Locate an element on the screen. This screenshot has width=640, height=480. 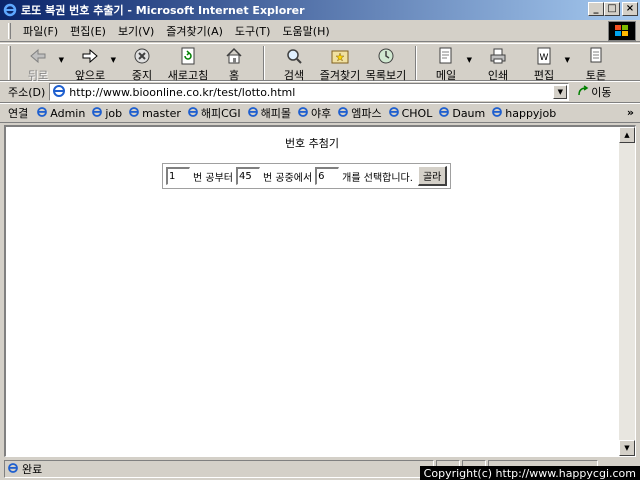
link-item: Admin is located at coordinates (60, 113).